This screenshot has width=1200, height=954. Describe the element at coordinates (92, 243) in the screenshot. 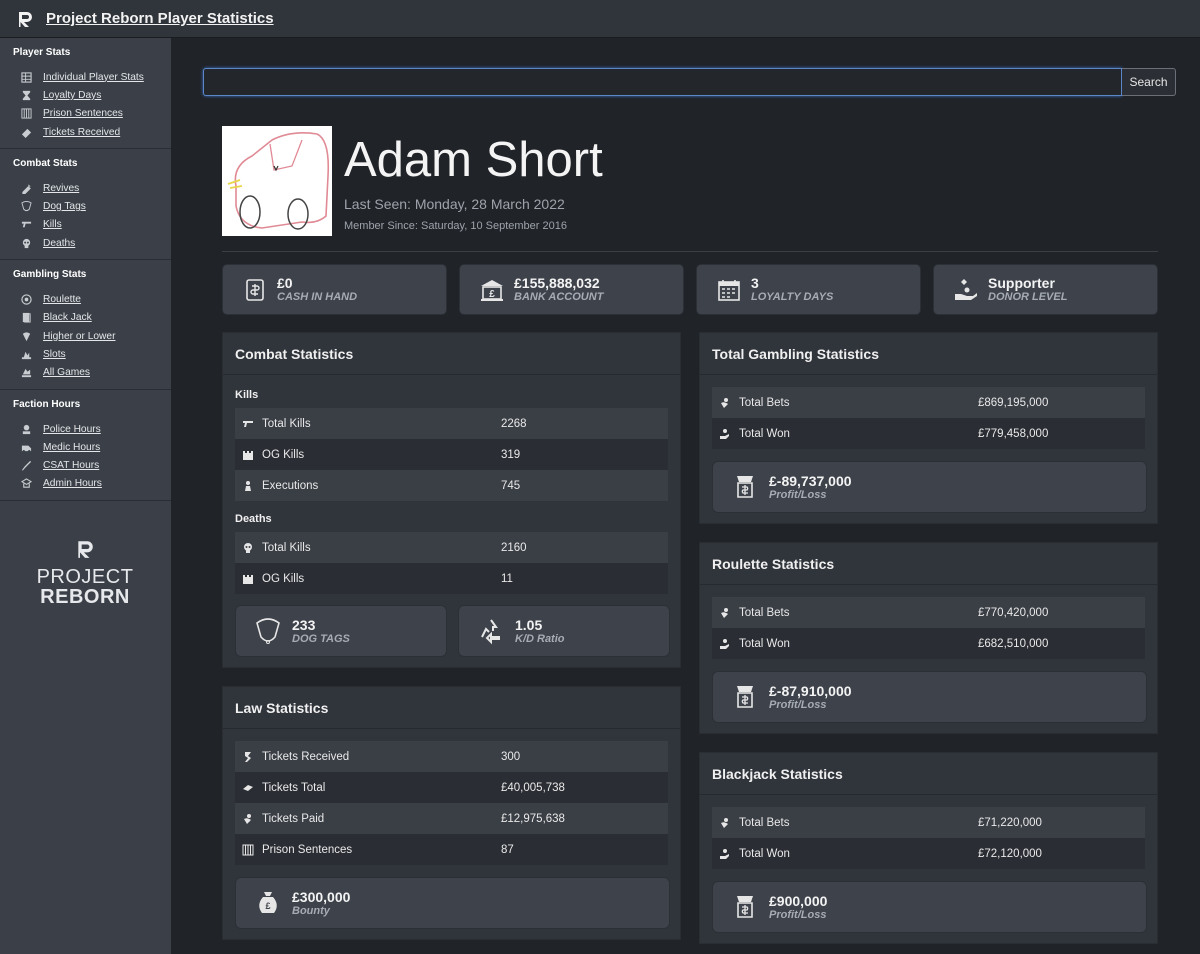

I see `sidebar-item-deaths: Deaths` at that location.